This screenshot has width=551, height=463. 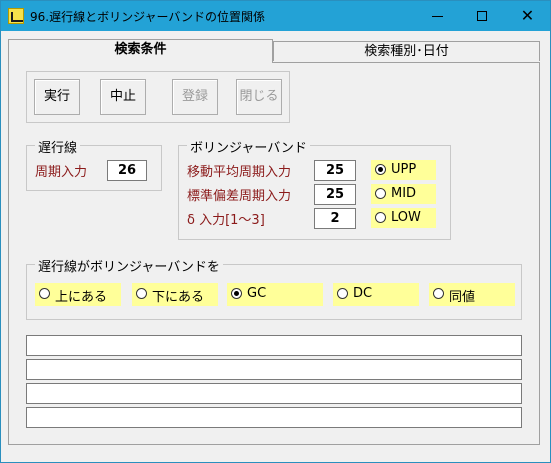 What do you see at coordinates (57, 97) in the screenshot?
I see `run-button: 実行` at bounding box center [57, 97].